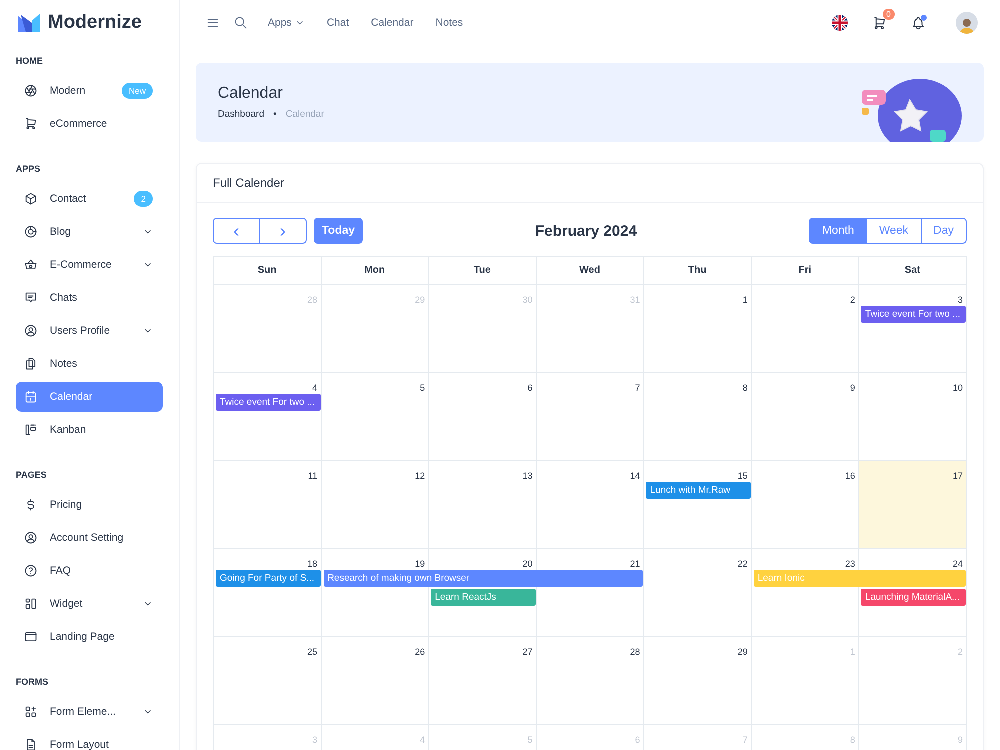 This screenshot has width=1000, height=750. I want to click on chart-circle-icon, so click(31, 232).